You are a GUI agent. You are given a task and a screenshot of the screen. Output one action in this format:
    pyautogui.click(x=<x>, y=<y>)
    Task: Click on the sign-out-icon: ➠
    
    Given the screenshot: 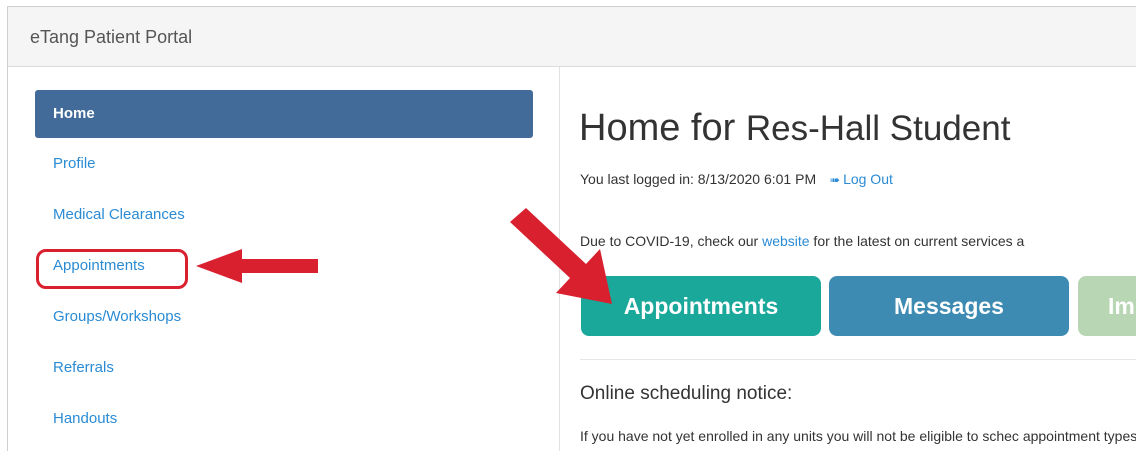 What is the action you would take?
    pyautogui.click(x=835, y=180)
    